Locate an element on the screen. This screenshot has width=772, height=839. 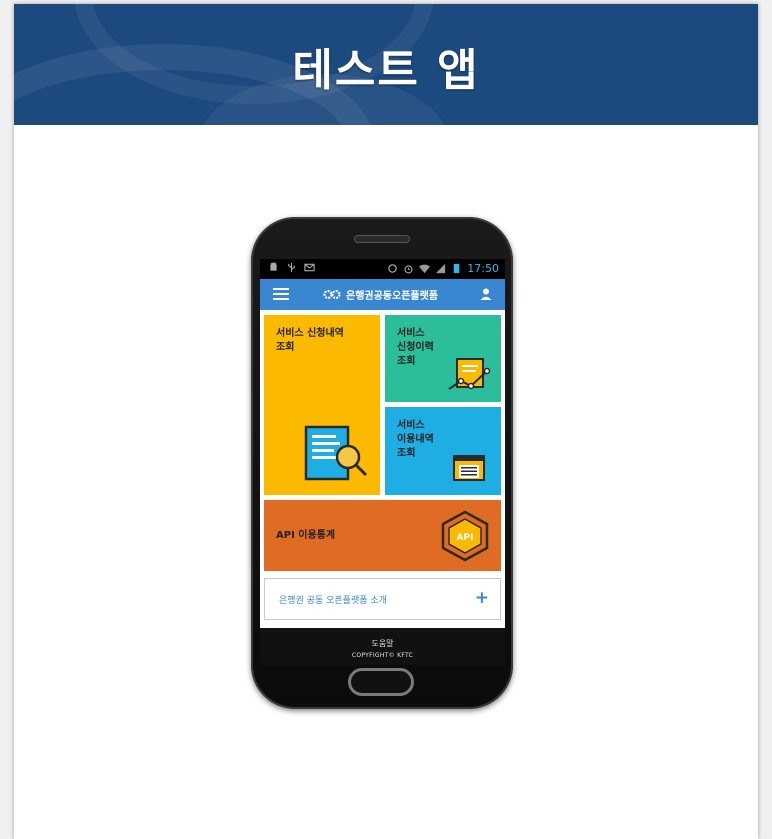
app-footer: 도움말 COPYFIGHT© KFTC is located at coordinates (382, 646).